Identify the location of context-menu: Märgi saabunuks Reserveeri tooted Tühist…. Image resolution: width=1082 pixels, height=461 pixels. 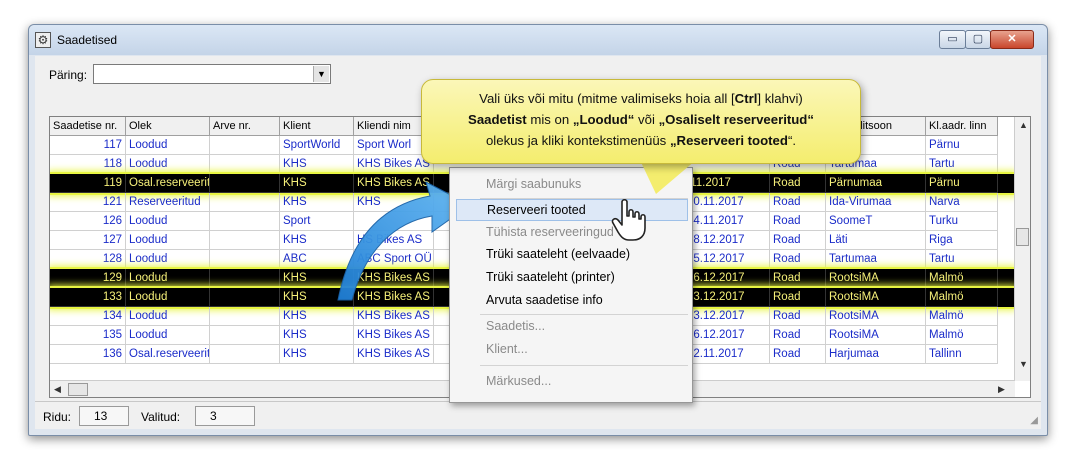
(571, 285).